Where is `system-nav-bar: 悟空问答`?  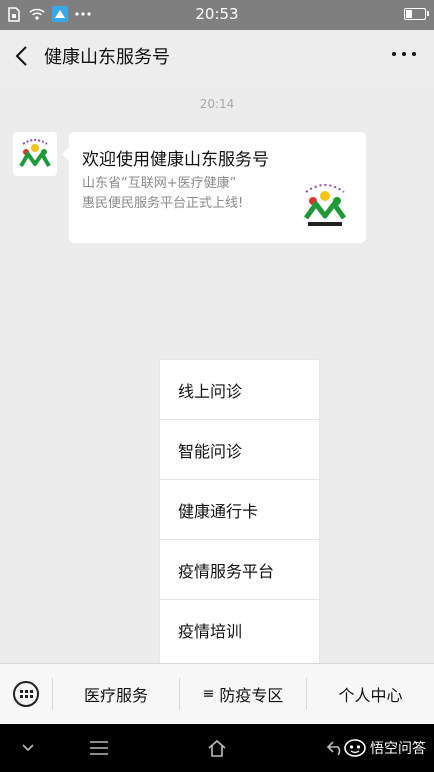 system-nav-bar: 悟空问答 is located at coordinates (217, 748).